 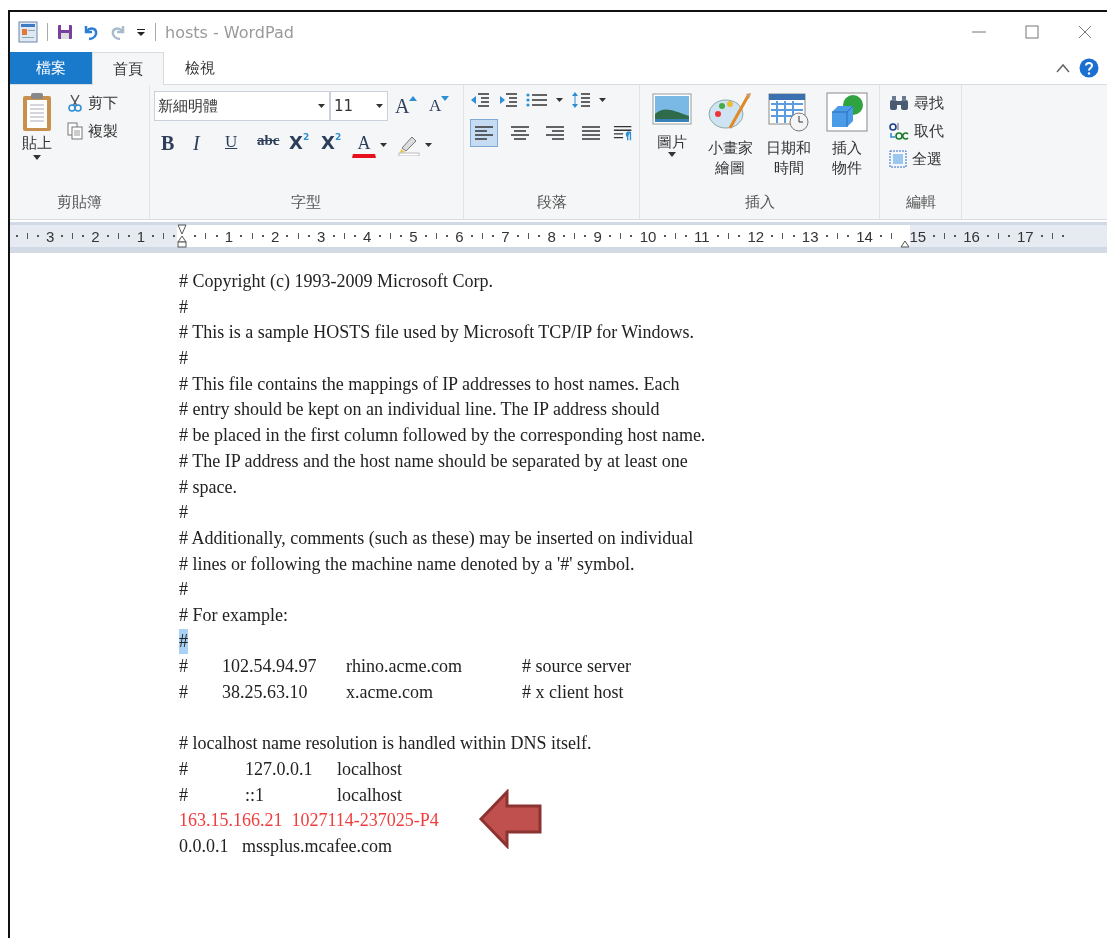 What do you see at coordinates (37, 142) in the screenshot?
I see `paste-button: 貼上` at bounding box center [37, 142].